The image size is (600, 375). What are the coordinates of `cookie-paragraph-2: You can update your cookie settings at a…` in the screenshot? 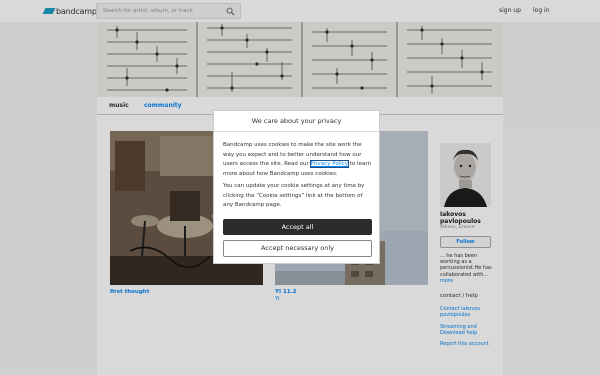 It's located at (294, 195).